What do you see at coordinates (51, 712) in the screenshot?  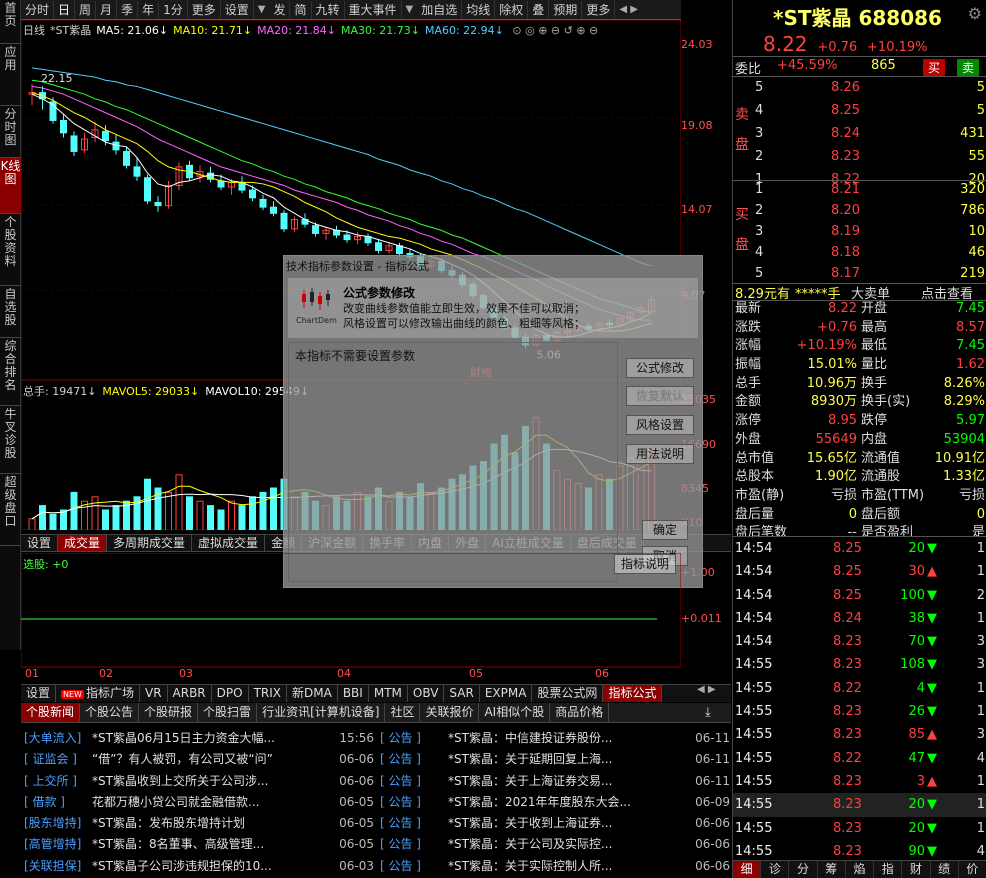 I see `newstab-0: 个股新闻` at bounding box center [51, 712].